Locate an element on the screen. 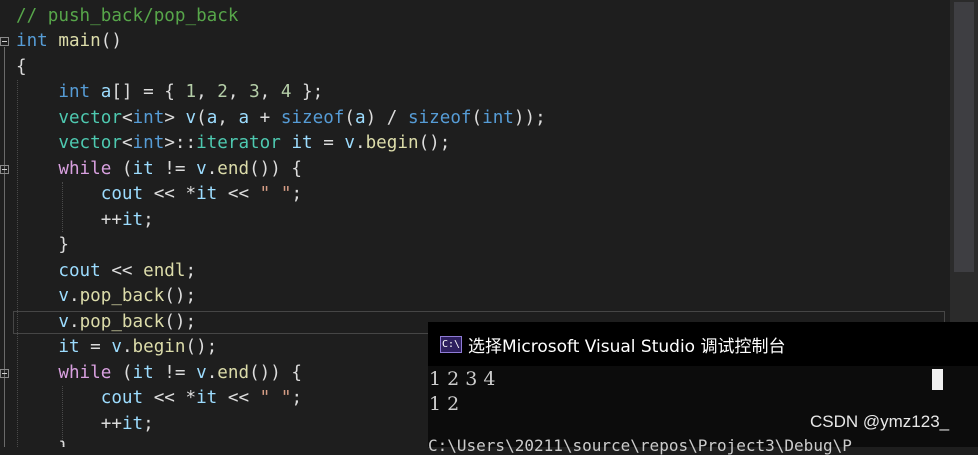 The height and width of the screenshot is (455, 978). code-token: // push_back/pop_back is located at coordinates (127, 16).